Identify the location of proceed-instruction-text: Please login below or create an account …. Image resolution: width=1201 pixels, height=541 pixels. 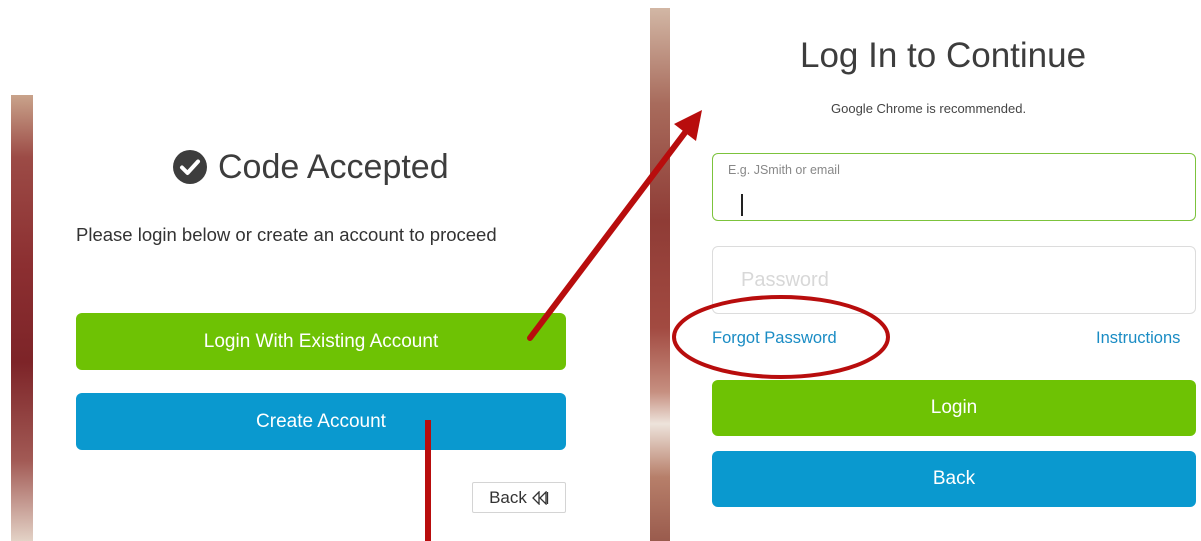
(286, 234).